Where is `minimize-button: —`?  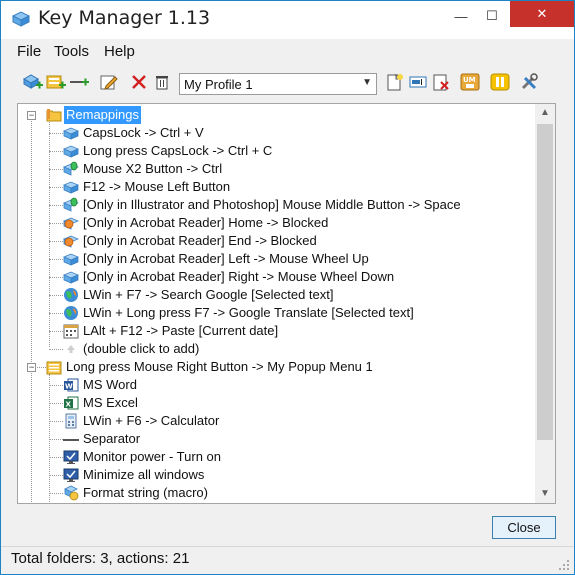
minimize-button: — is located at coordinates (461, 16).